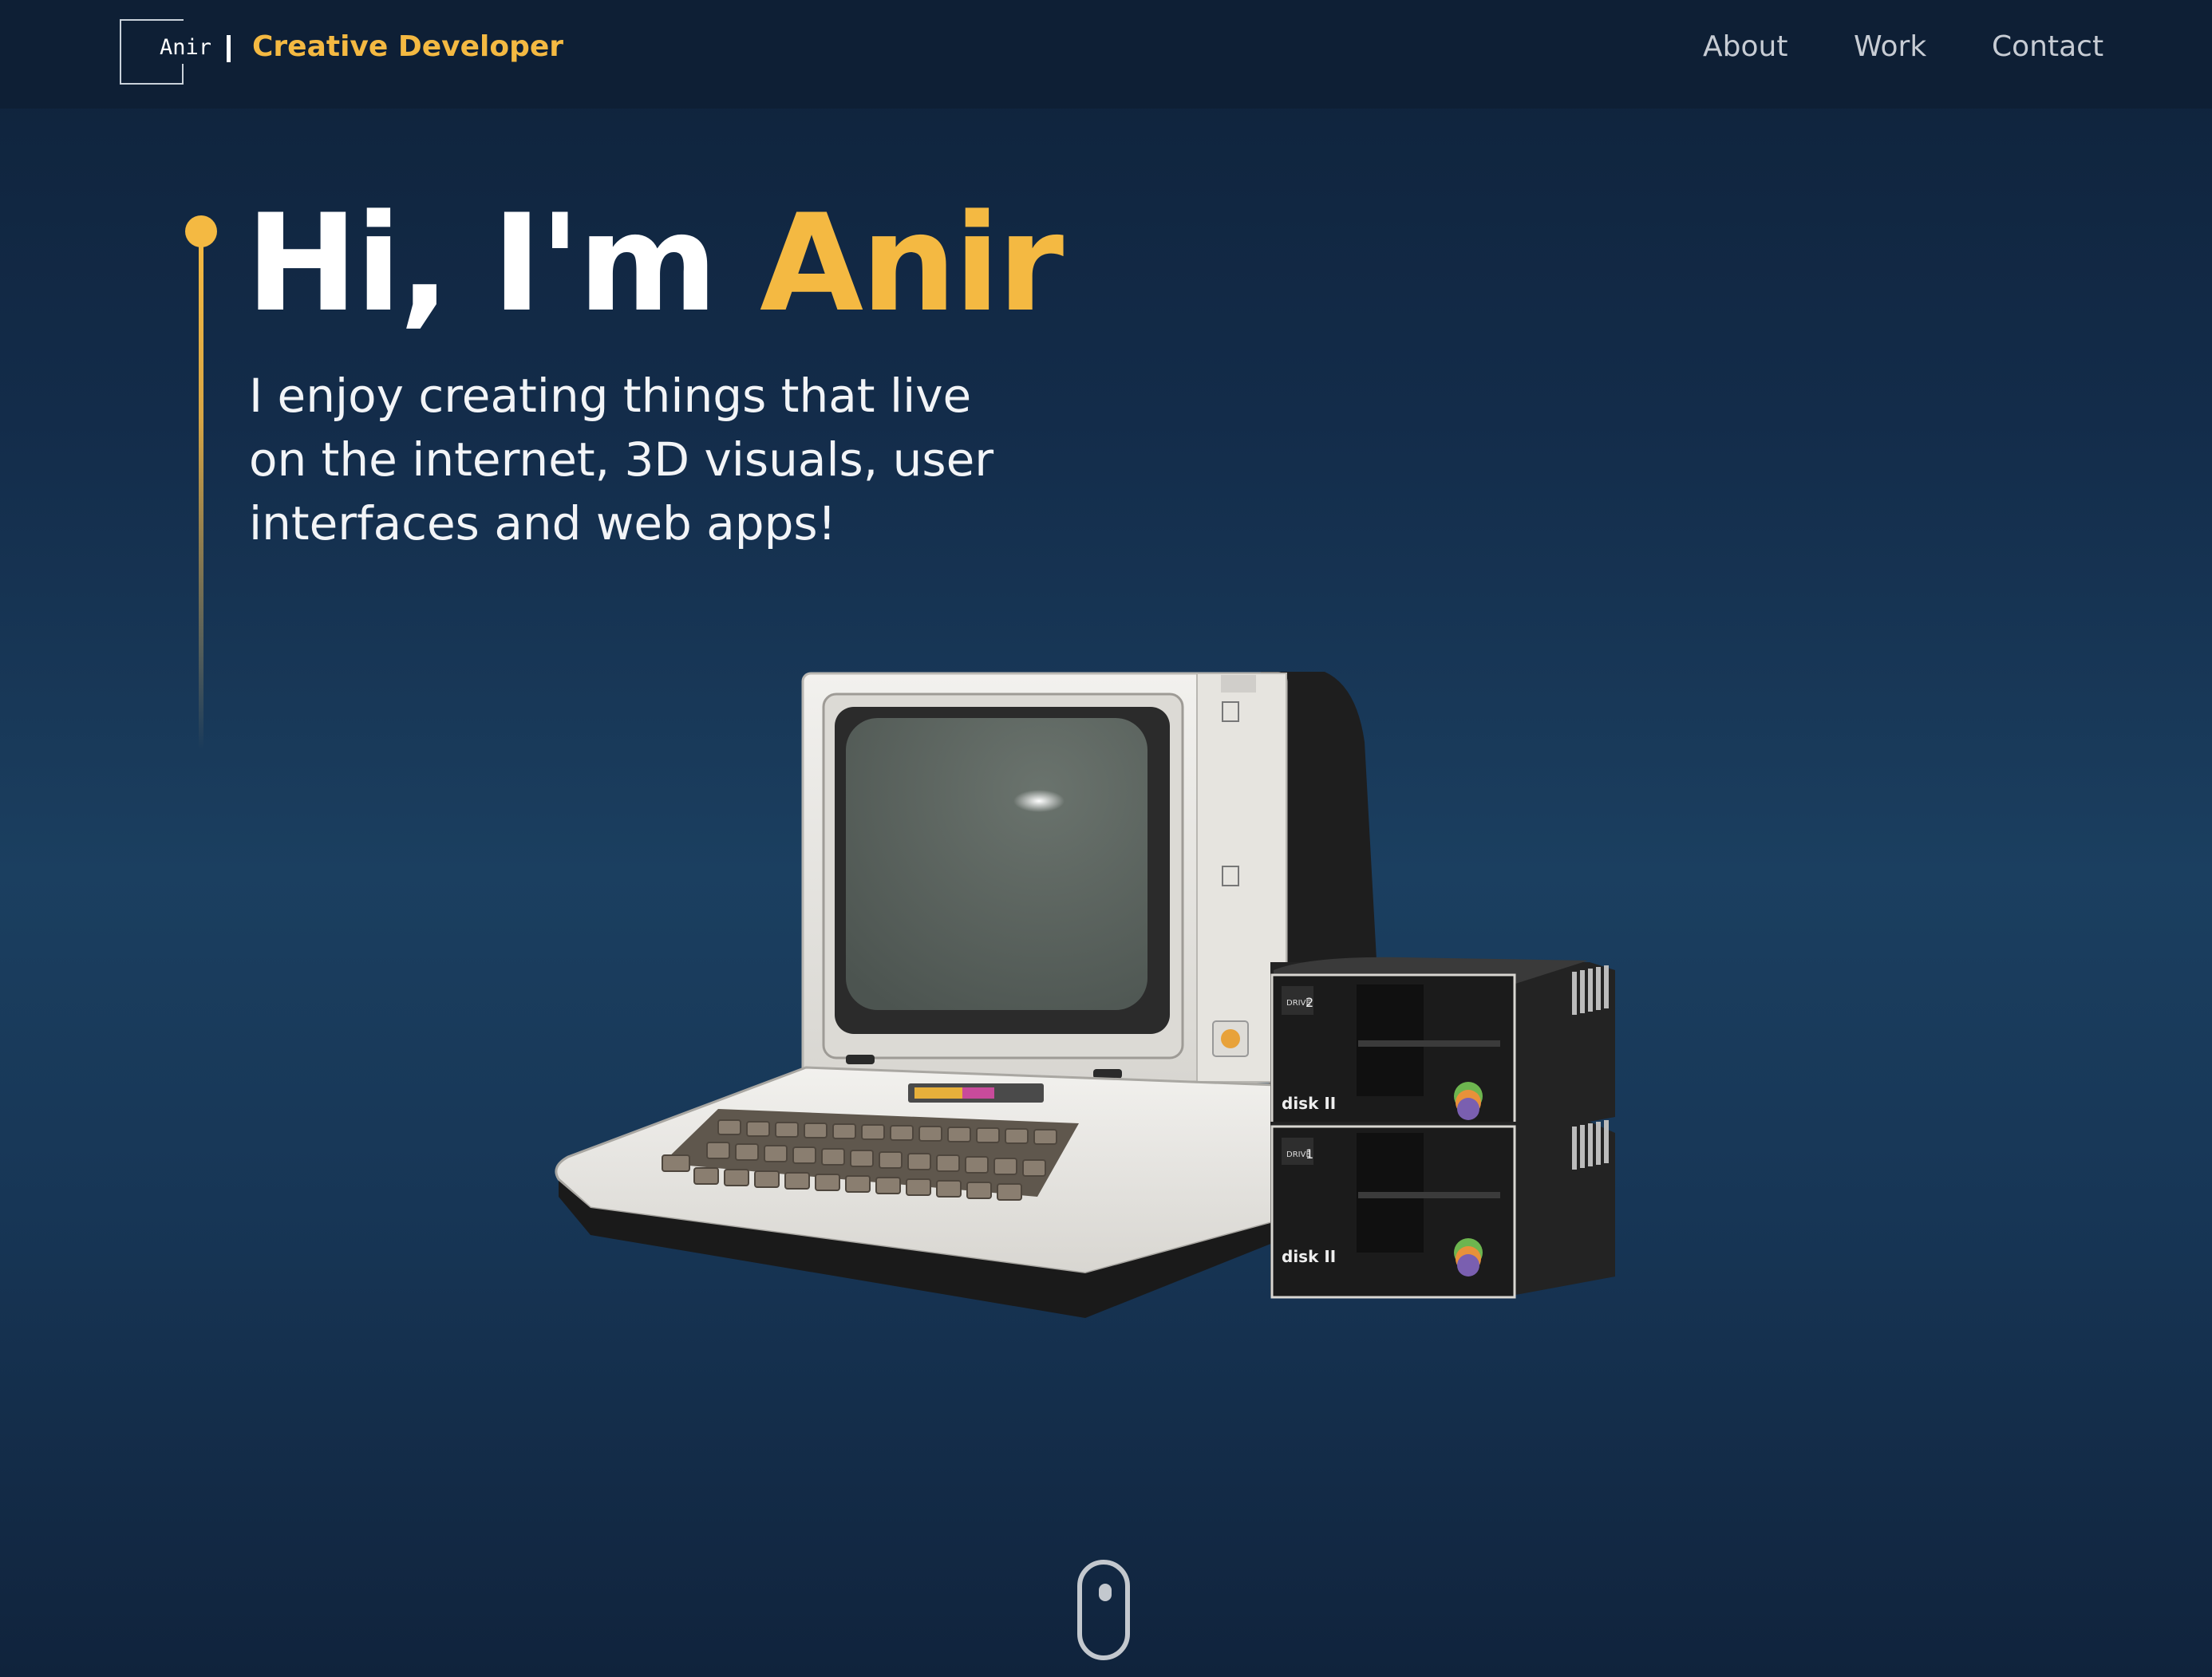 The image size is (2212, 1677). What do you see at coordinates (1309, 1154) in the screenshot?
I see `drive-number-bottom: 1` at bounding box center [1309, 1154].